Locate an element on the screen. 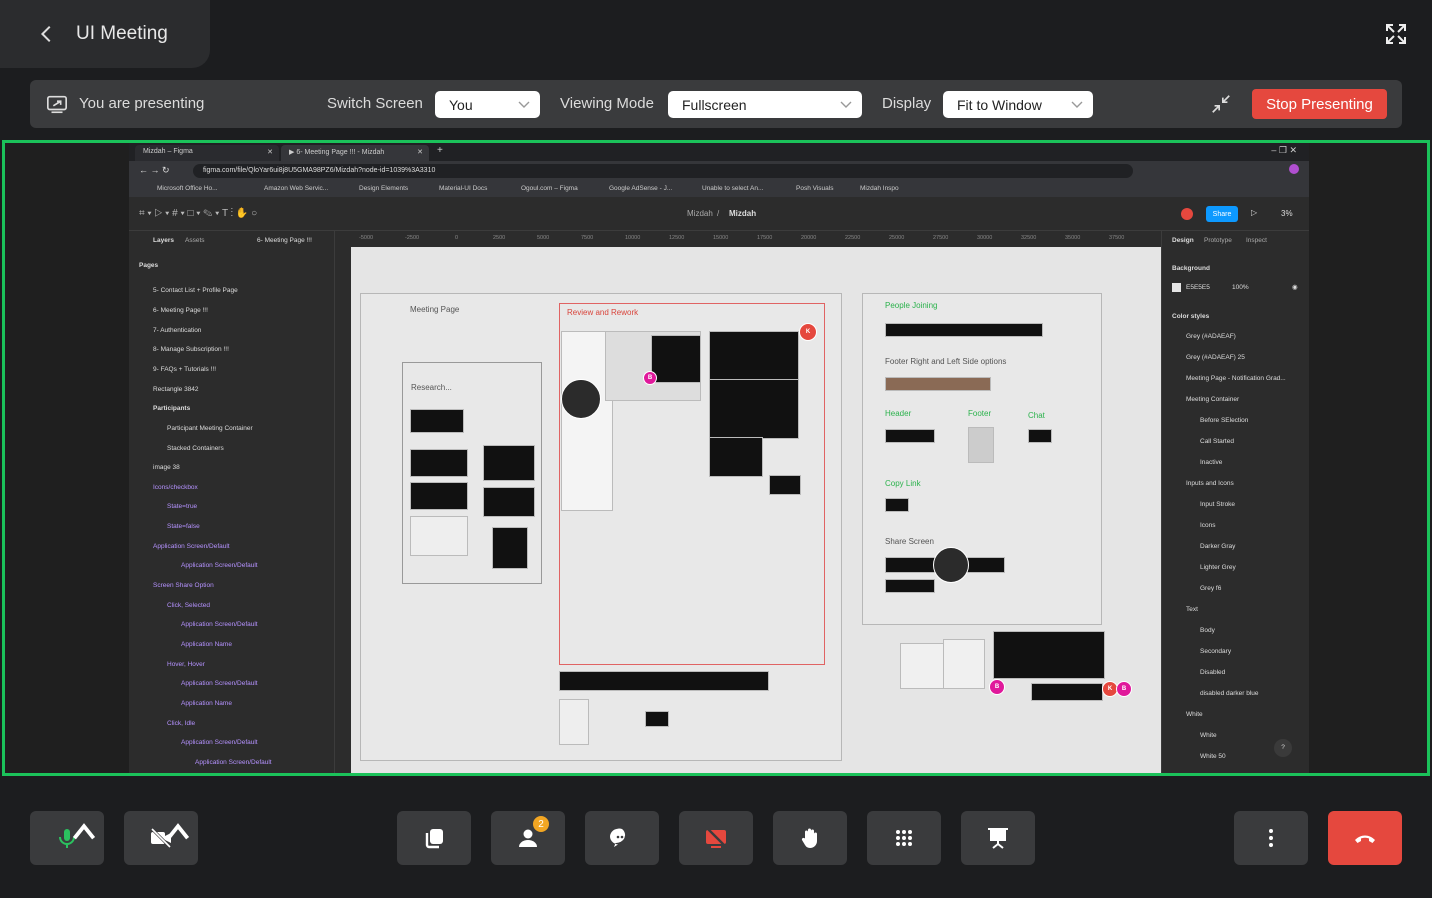  layer-item: Participants is located at coordinates (171, 408).